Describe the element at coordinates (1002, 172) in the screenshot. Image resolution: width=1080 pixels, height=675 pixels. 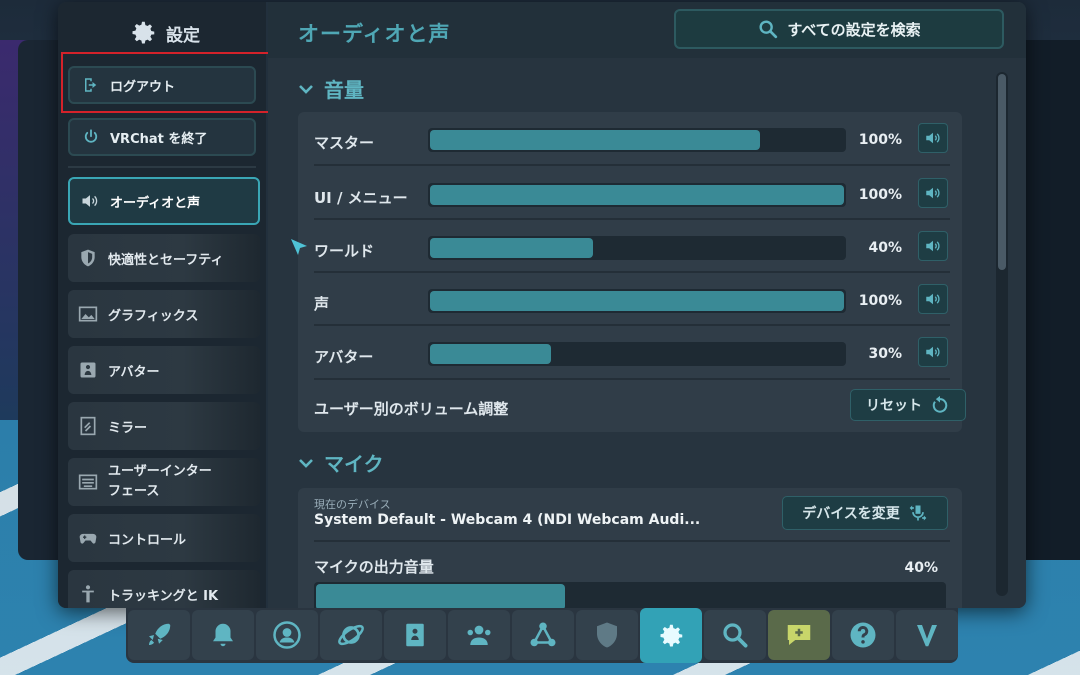
I see `scroll-thumb` at that location.